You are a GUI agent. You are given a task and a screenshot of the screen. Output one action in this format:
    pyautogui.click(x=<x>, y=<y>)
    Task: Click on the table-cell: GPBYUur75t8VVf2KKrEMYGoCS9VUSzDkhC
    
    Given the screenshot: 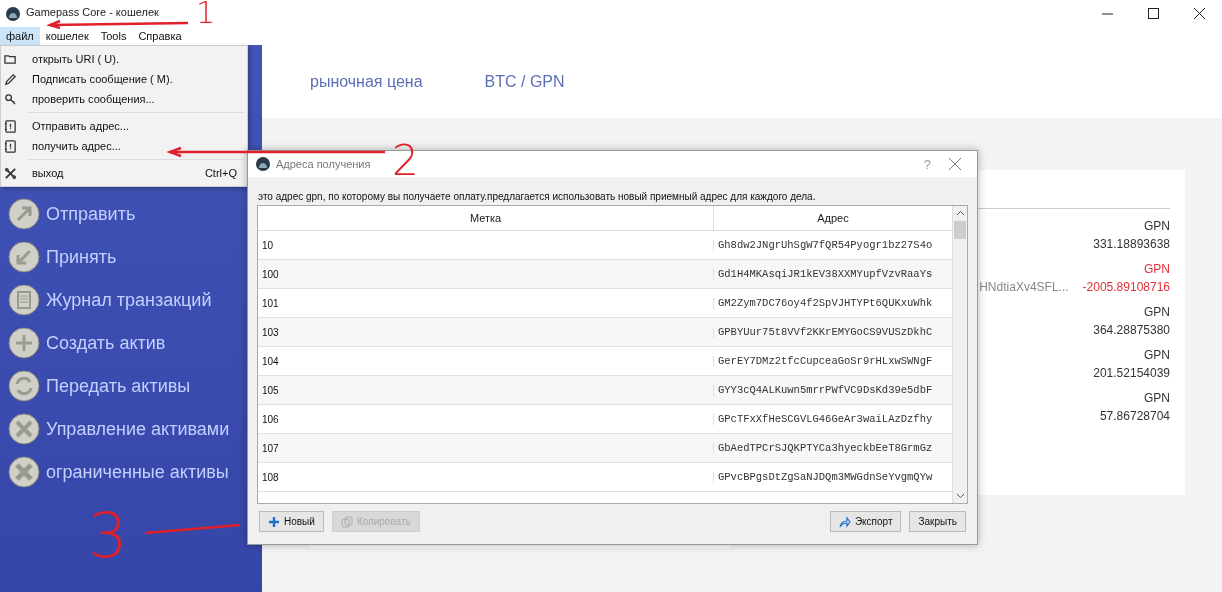 What is the action you would take?
    pyautogui.click(x=825, y=332)
    